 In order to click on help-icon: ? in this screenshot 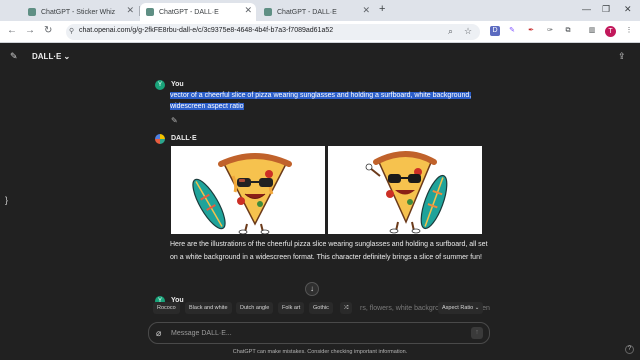, I will do `click(629, 349)`.